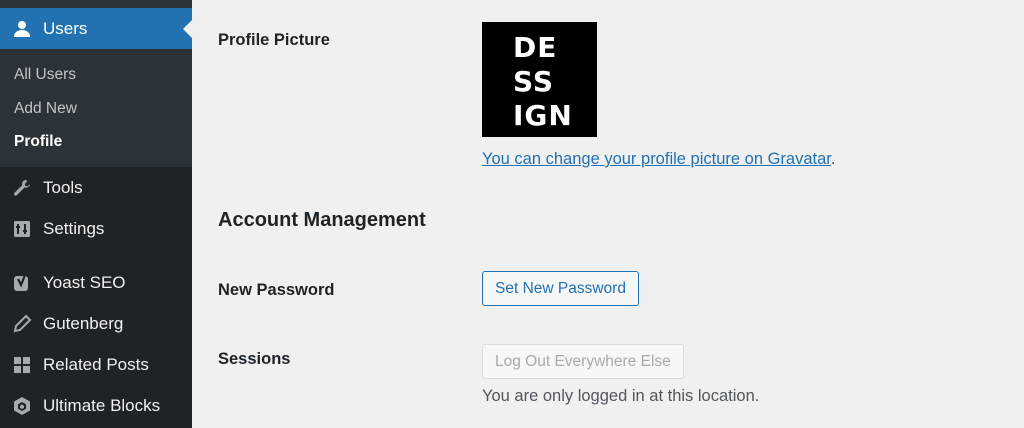  Describe the element at coordinates (45, 75) in the screenshot. I see `submenu-item-all-users: All Users` at that location.